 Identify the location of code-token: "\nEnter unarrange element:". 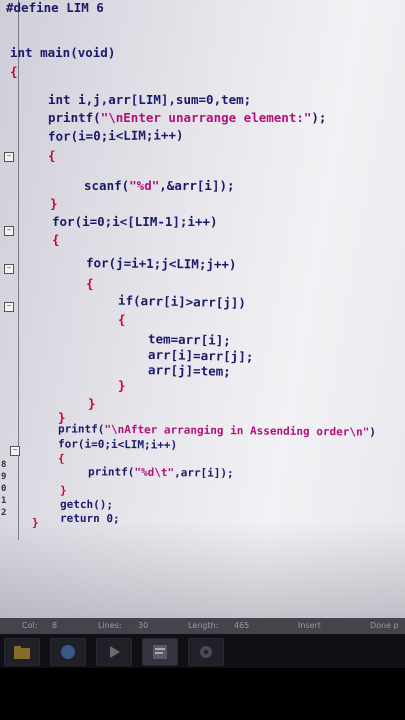
(206, 117).